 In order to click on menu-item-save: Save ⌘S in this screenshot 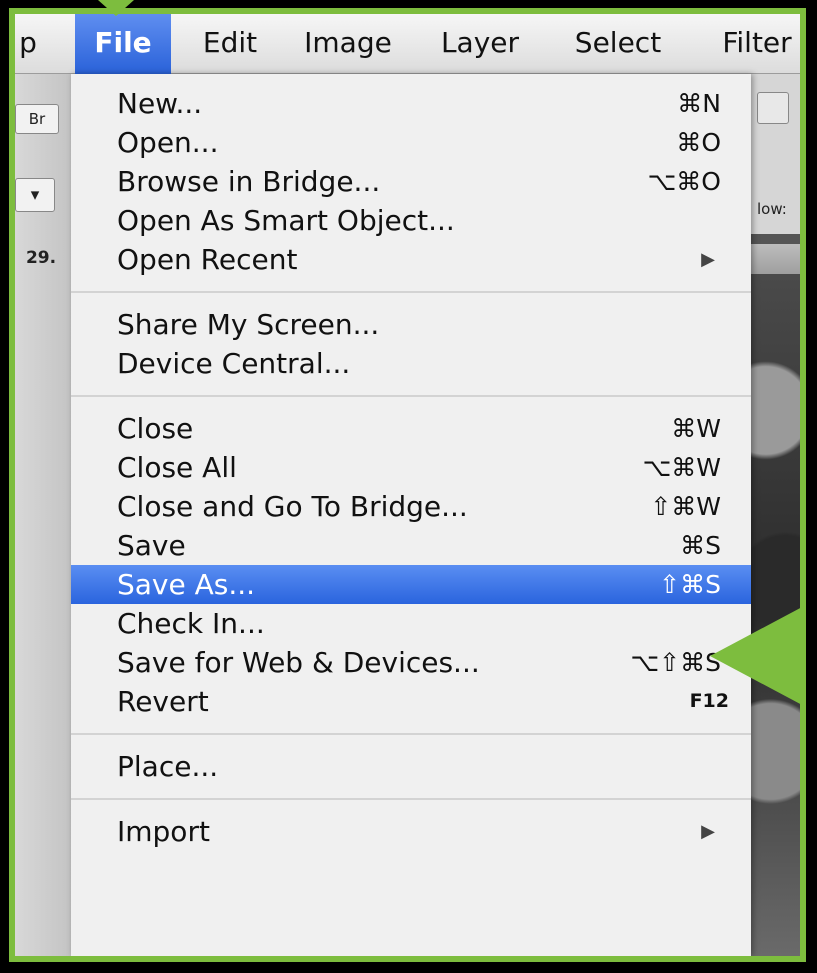, I will do `click(411, 545)`.